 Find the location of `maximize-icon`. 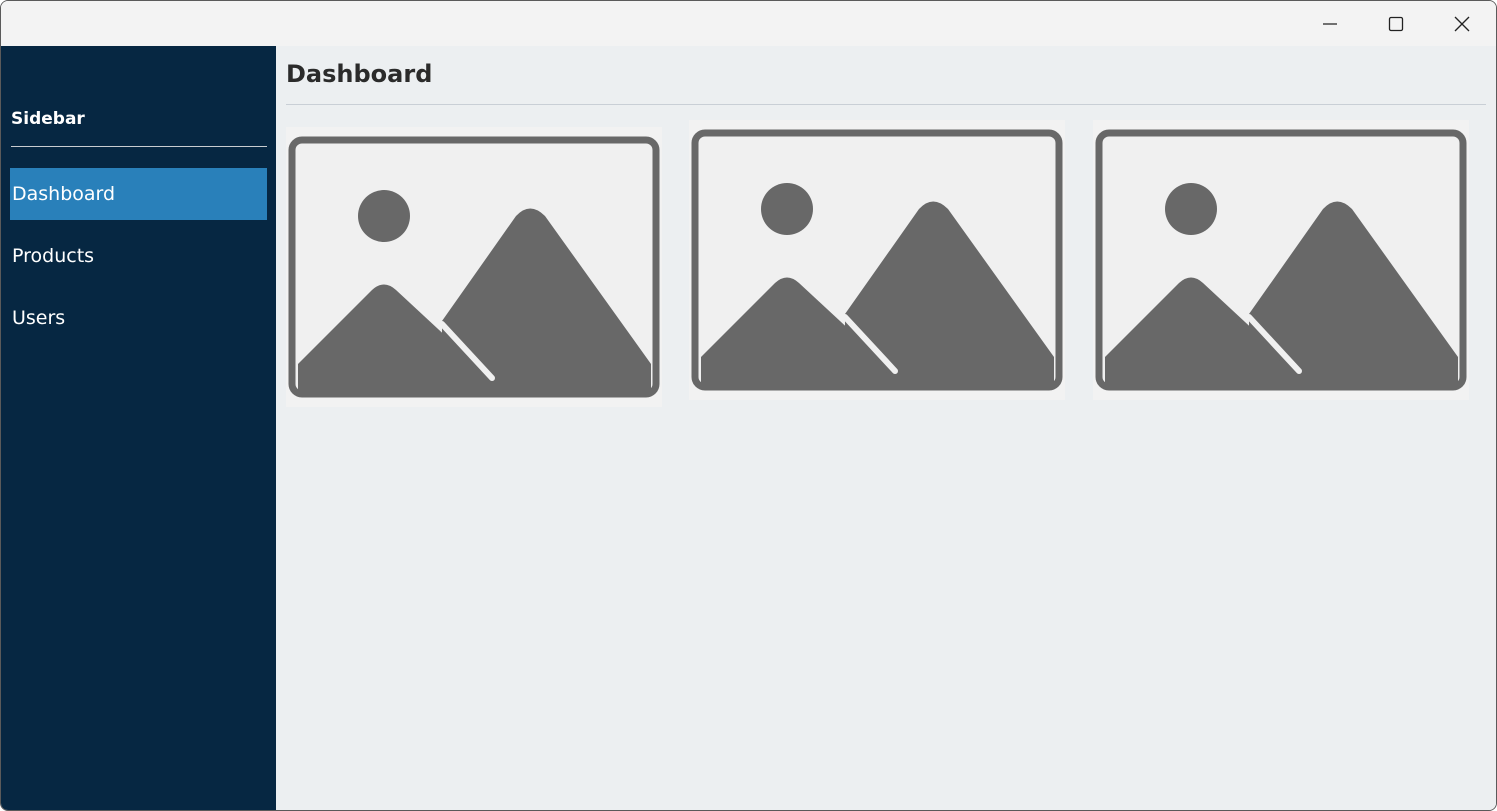

maximize-icon is located at coordinates (1396, 23).